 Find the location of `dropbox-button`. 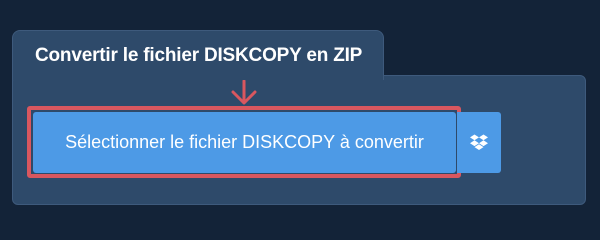

dropbox-button is located at coordinates (479, 142).